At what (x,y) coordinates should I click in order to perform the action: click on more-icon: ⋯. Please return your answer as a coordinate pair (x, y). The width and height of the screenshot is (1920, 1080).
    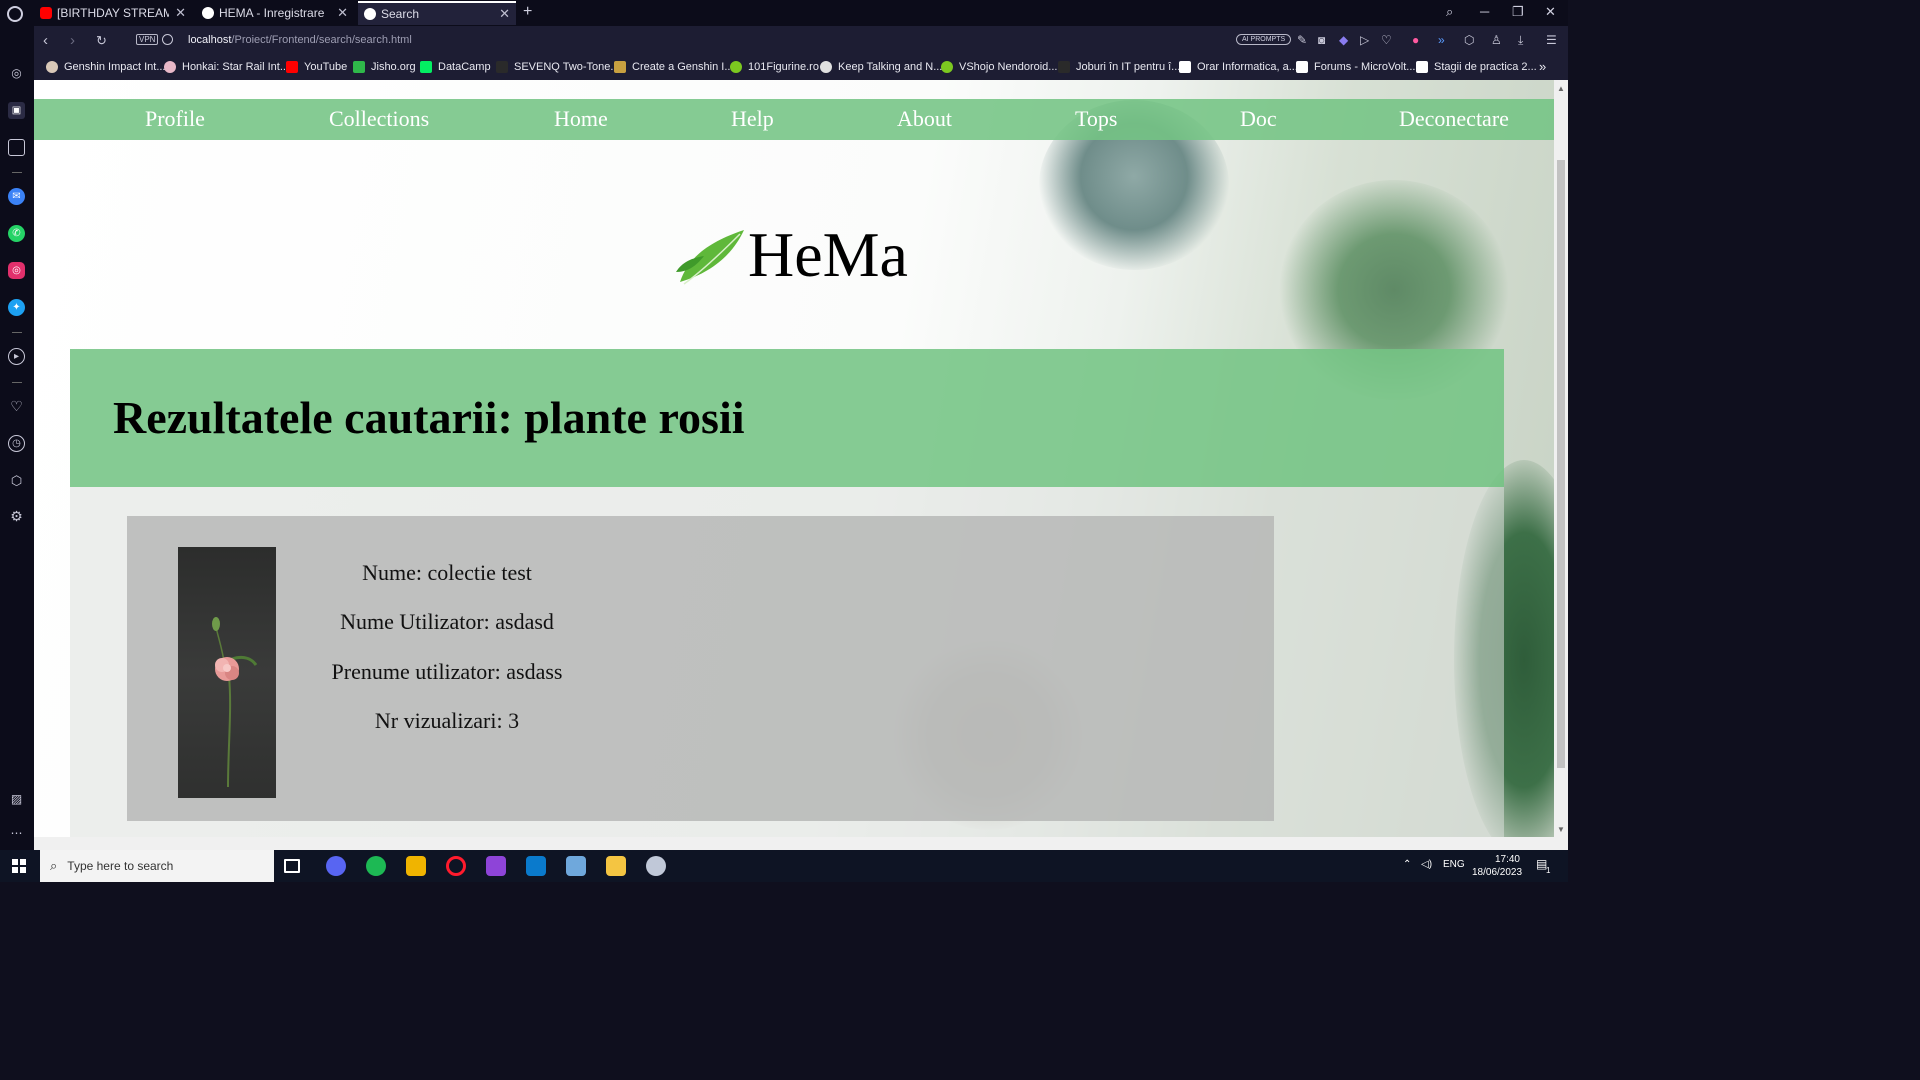
    Looking at the image, I should click on (16, 832).